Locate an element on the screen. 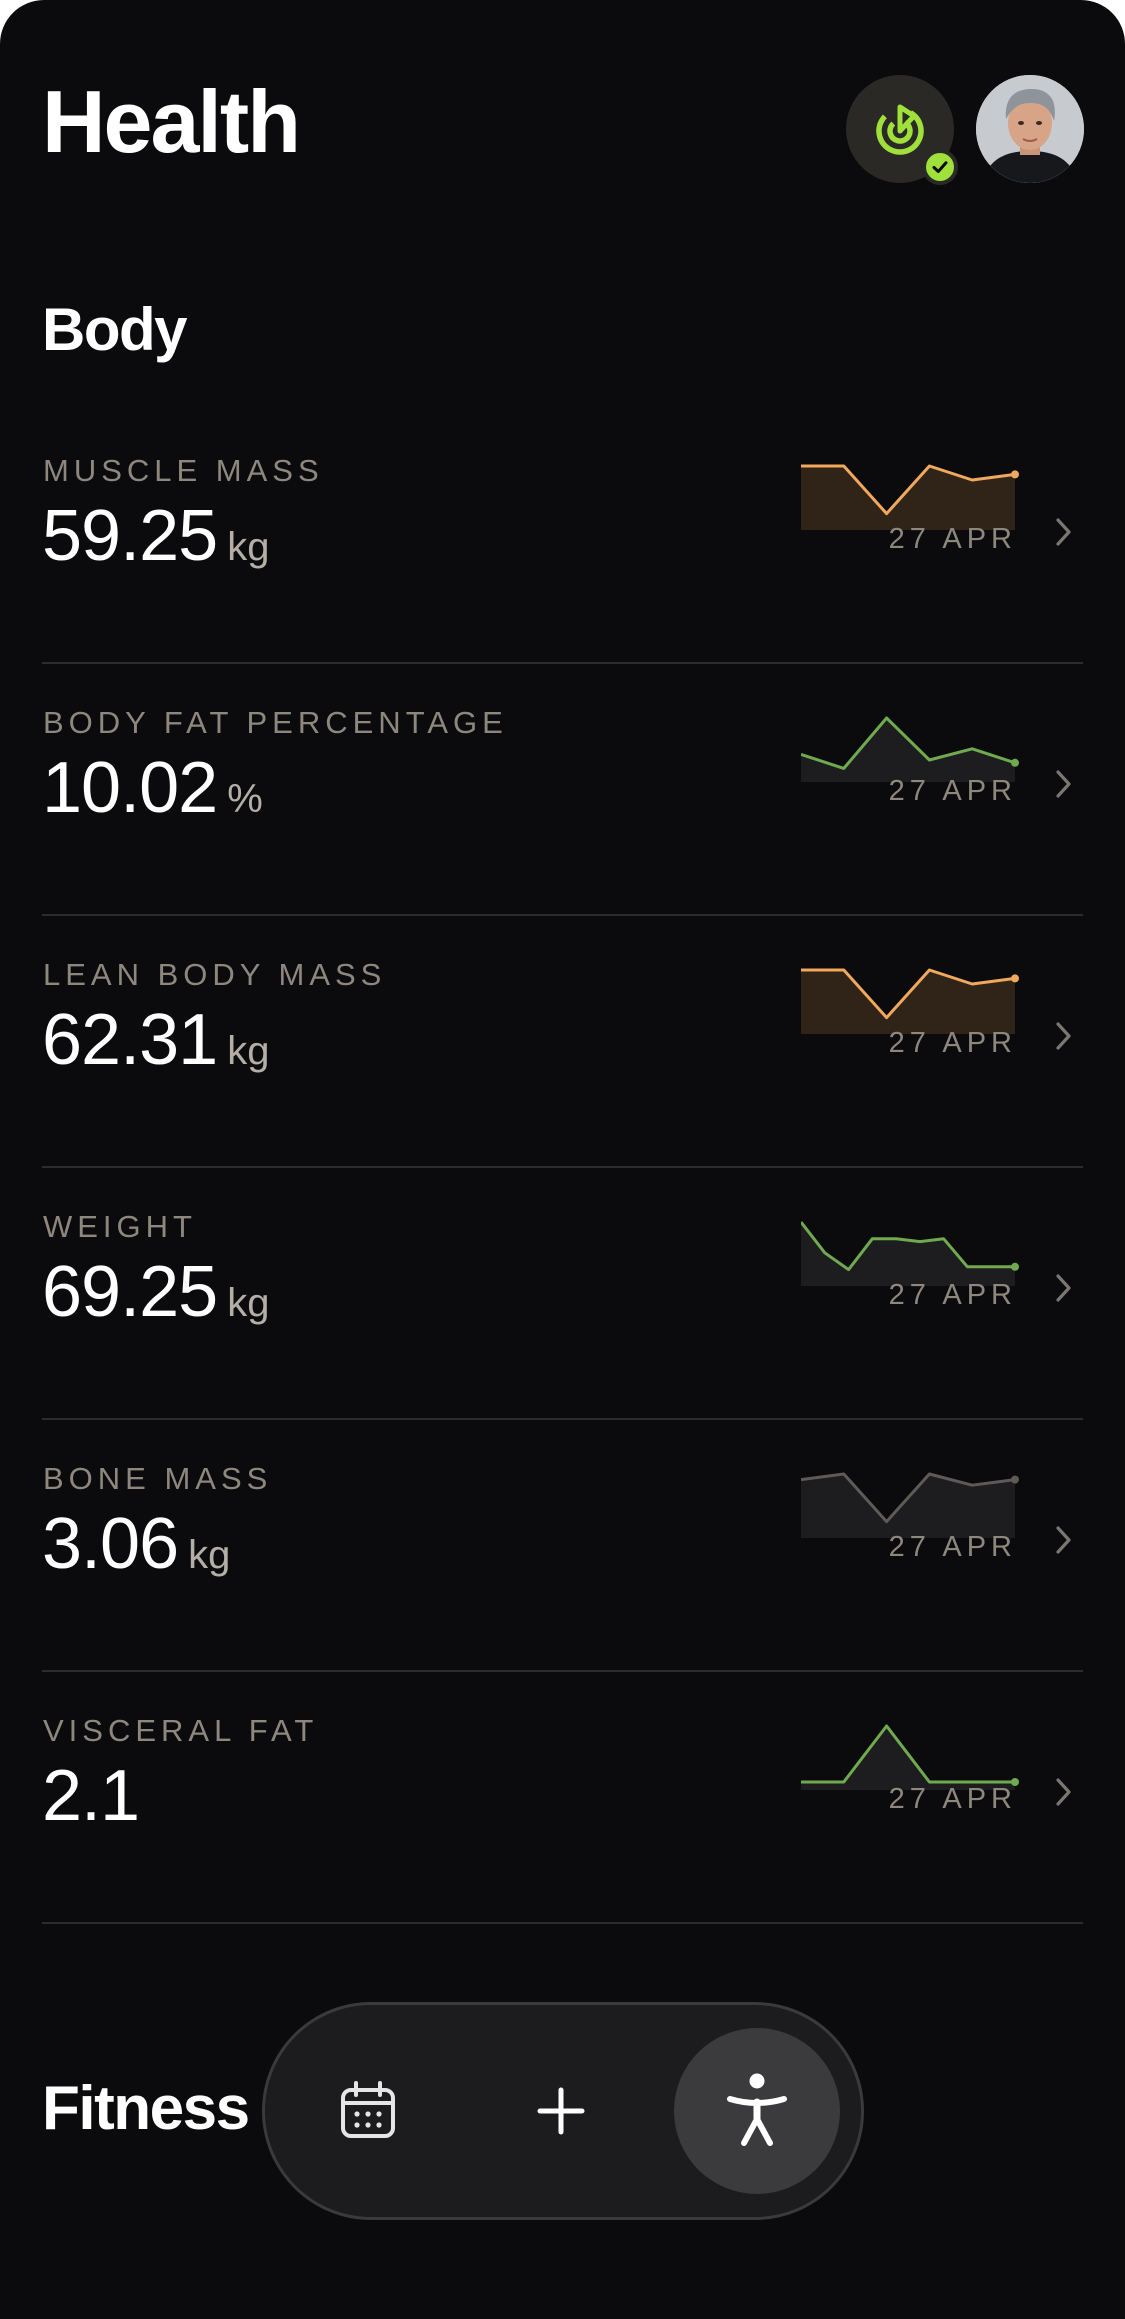 The image size is (1125, 2319). metric-row: BONE MASS 3.06 kg 27 APR is located at coordinates (562, 1546).